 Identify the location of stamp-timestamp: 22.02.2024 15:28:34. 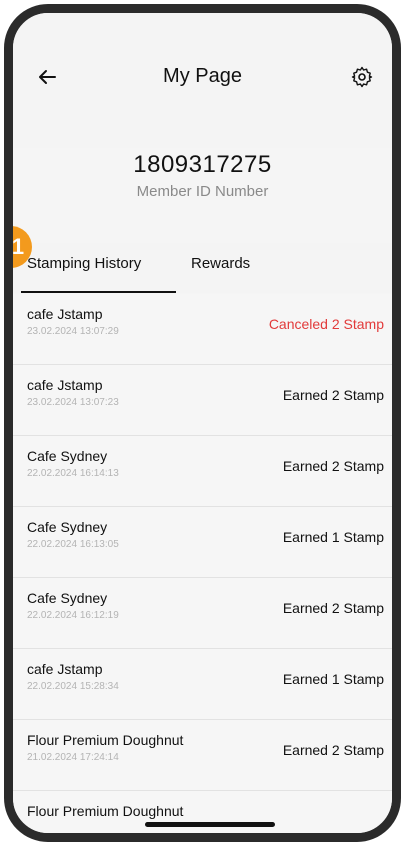
(73, 686).